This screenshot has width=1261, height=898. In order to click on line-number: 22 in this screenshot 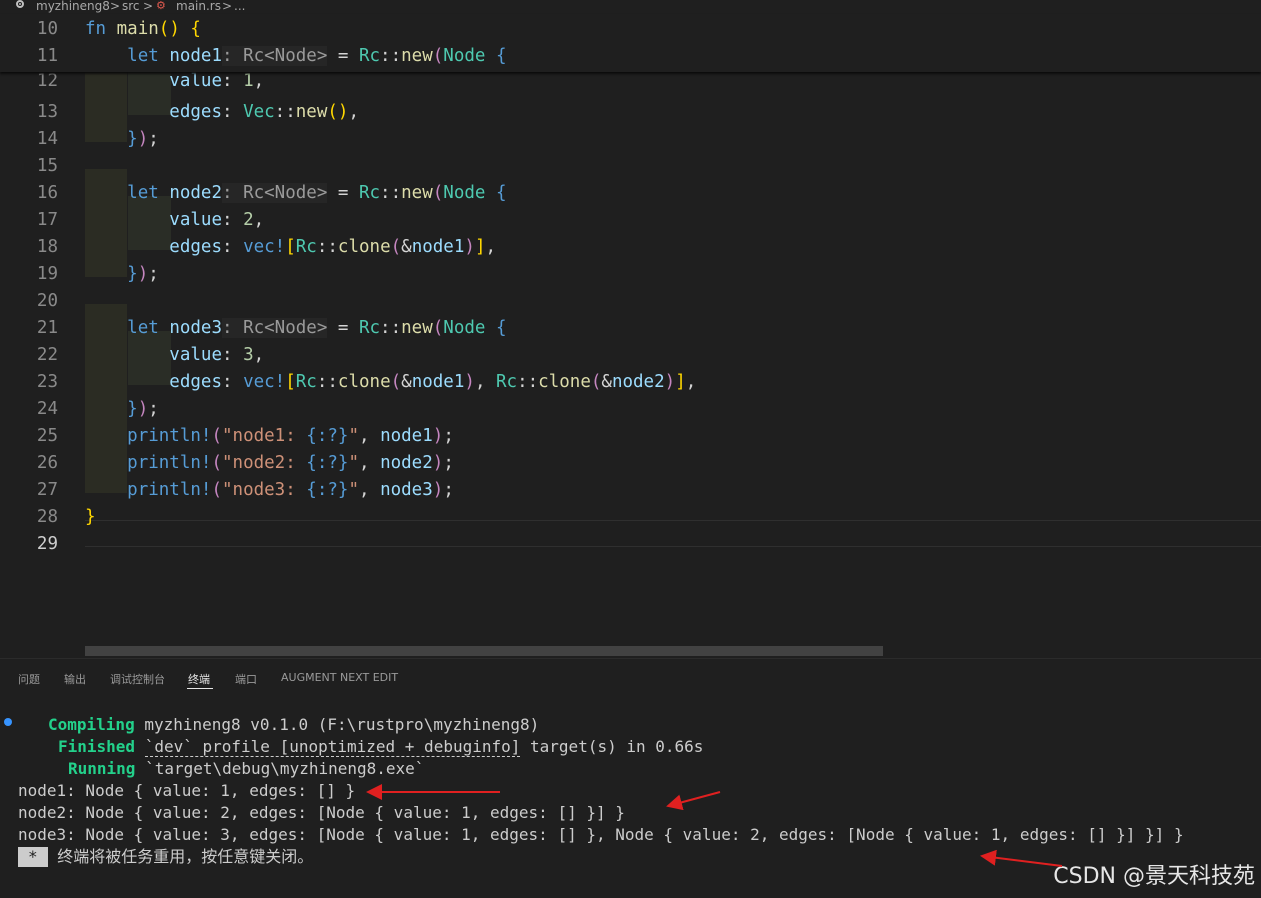, I will do `click(29, 355)`.